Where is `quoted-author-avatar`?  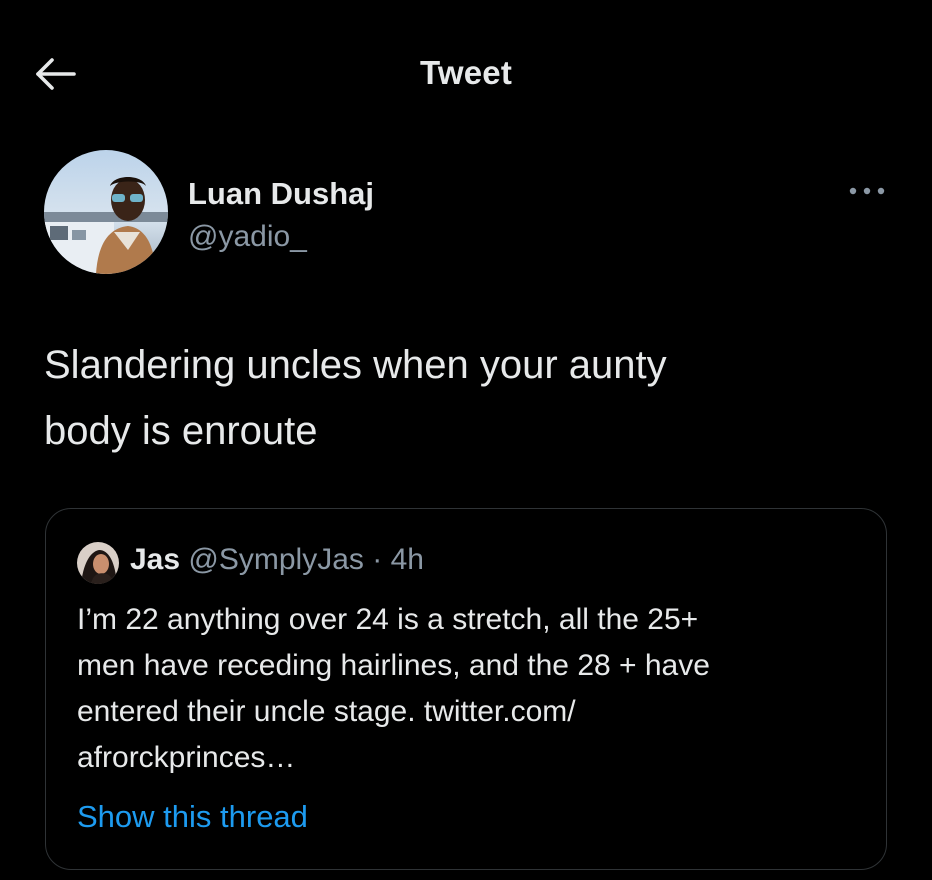
quoted-author-avatar is located at coordinates (98, 563).